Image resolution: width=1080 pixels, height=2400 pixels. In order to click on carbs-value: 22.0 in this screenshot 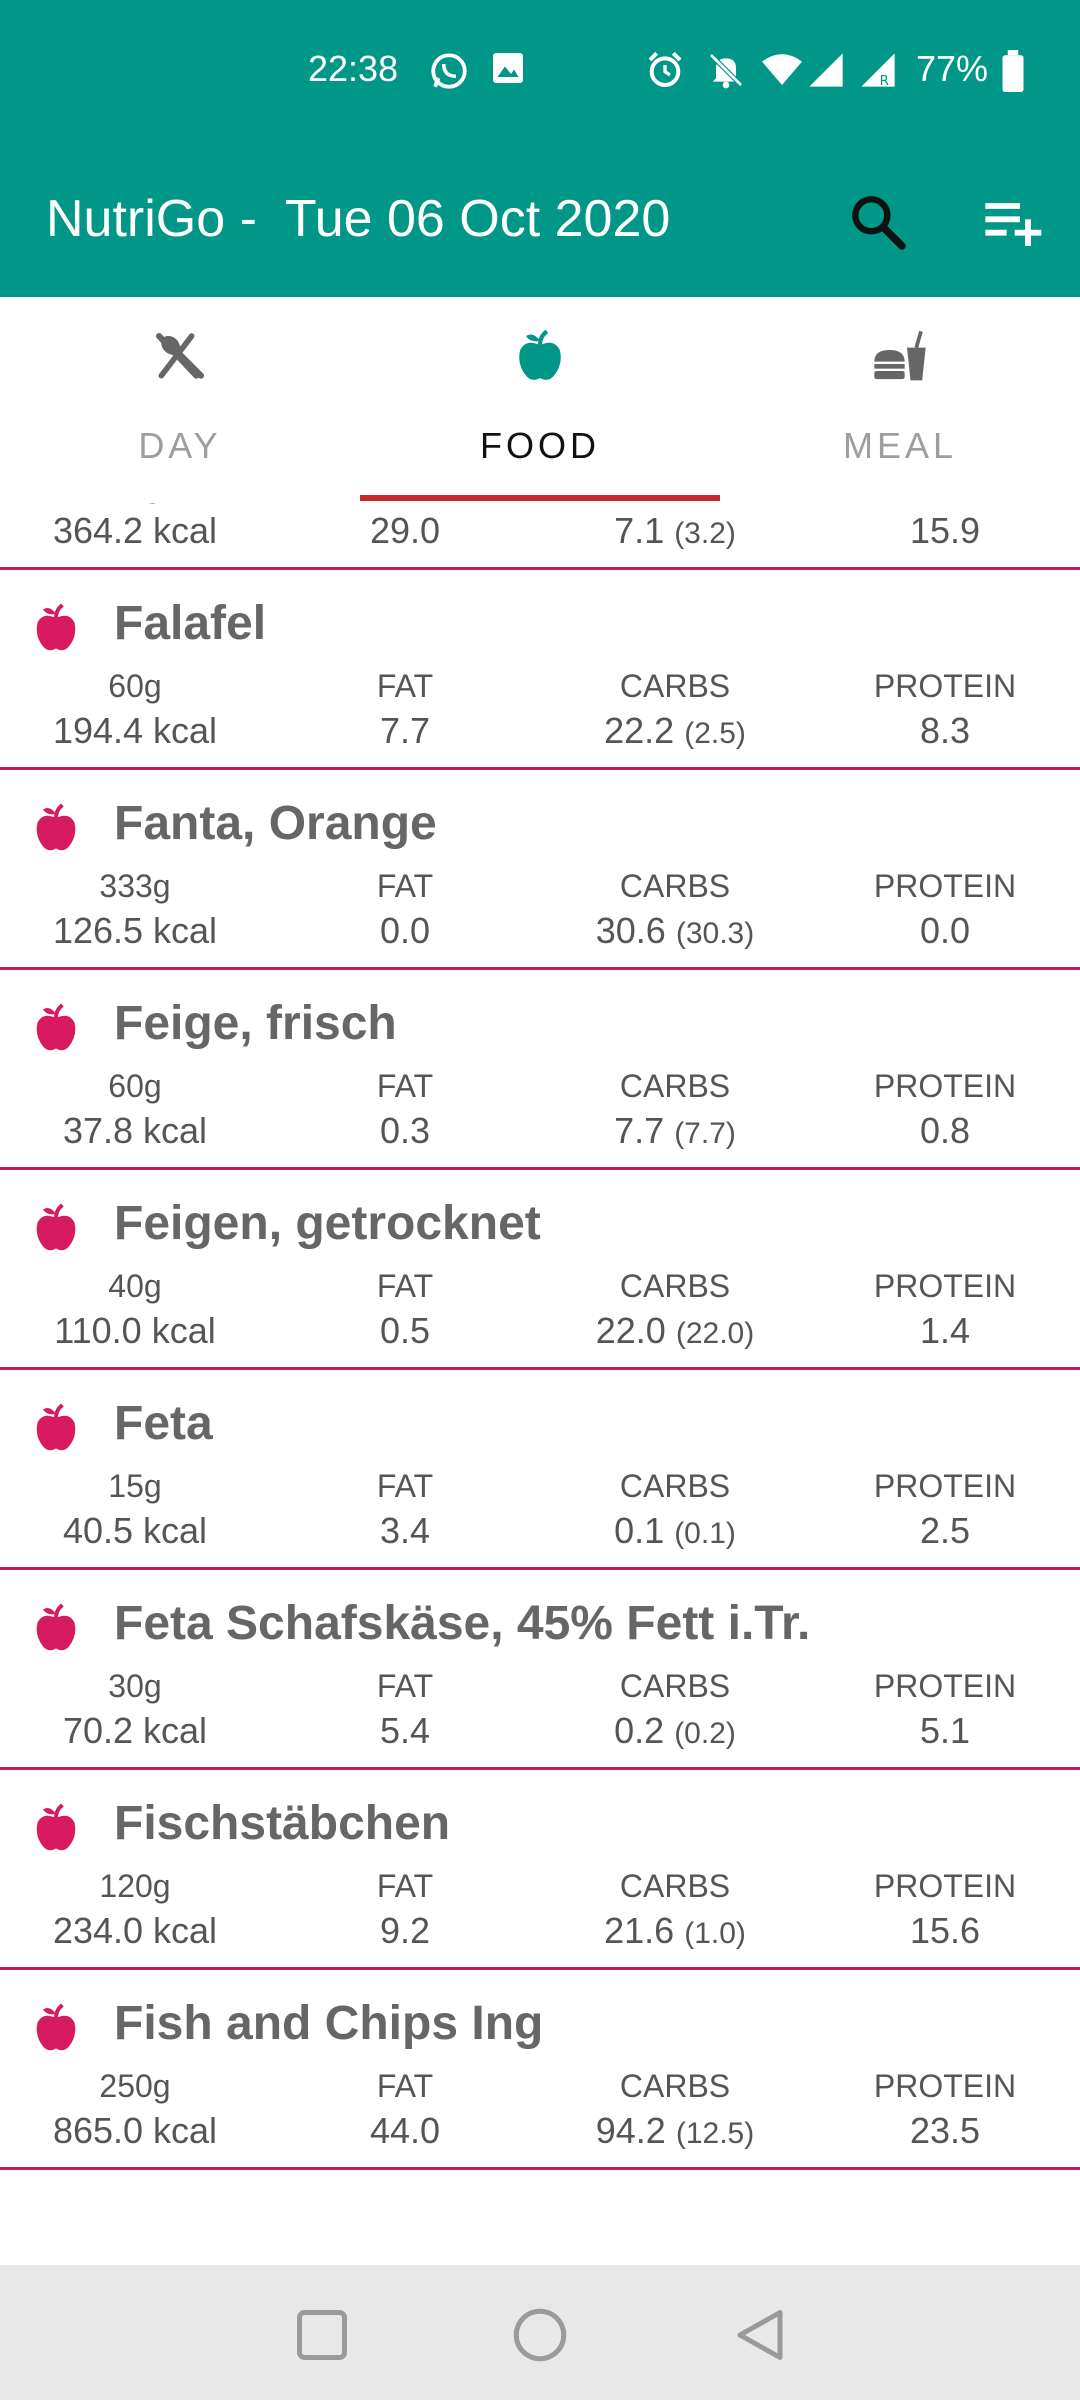, I will do `click(630, 1330)`.